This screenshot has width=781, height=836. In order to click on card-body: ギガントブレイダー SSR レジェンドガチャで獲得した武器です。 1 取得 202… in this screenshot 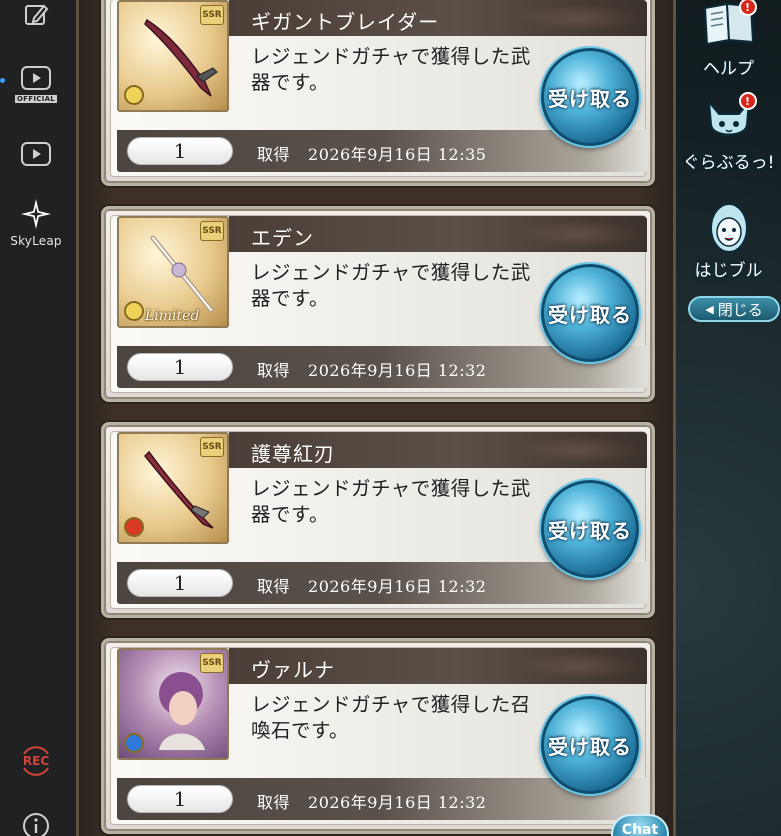, I will do `click(378, 88)`.